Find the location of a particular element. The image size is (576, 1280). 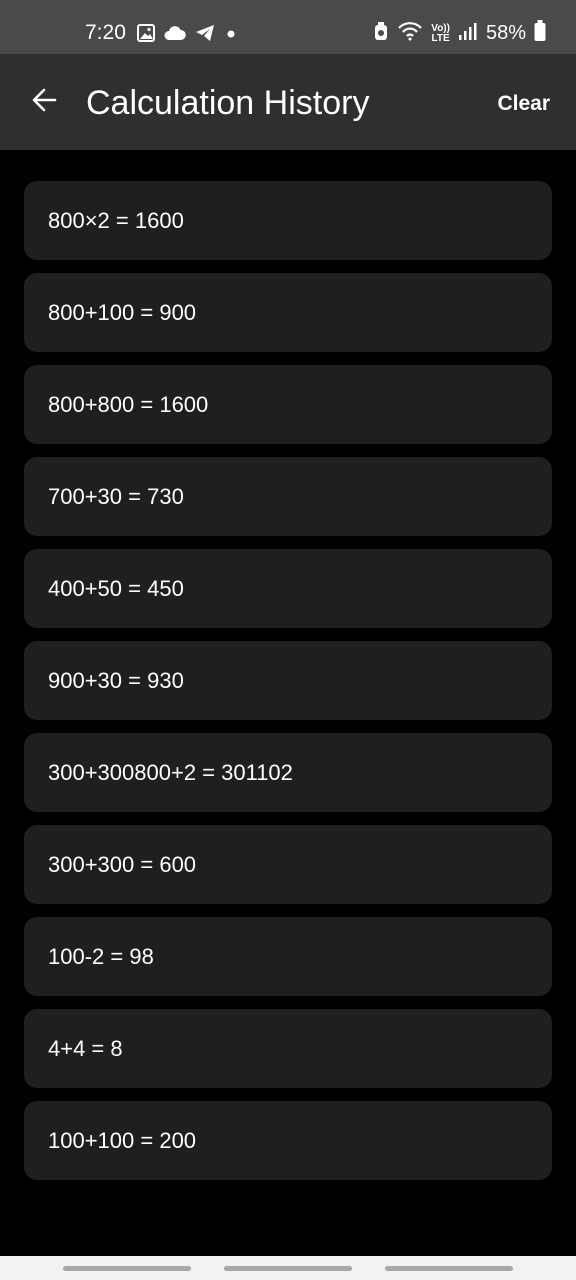

alarm-icon is located at coordinates (381, 33).